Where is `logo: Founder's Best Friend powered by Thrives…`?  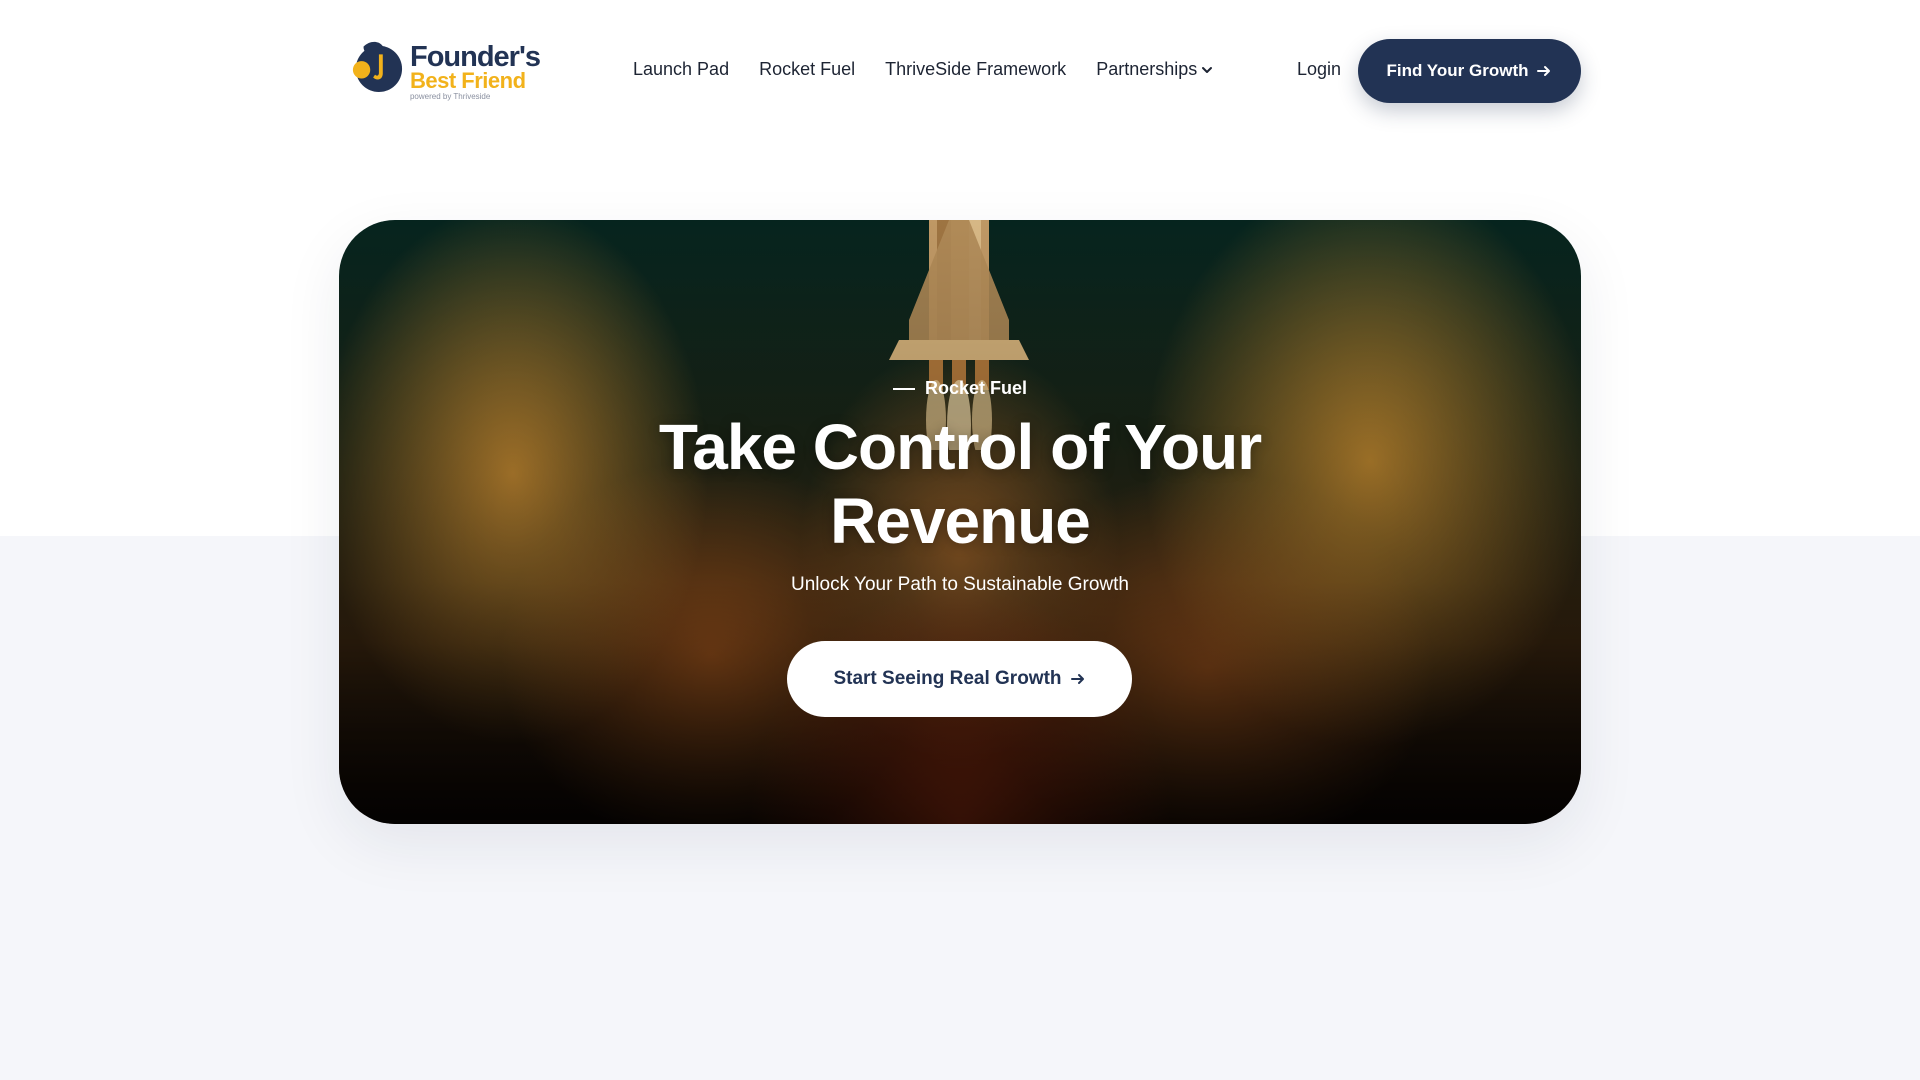
logo: Founder's Best Friend powered by Thrives… is located at coordinates (445, 70).